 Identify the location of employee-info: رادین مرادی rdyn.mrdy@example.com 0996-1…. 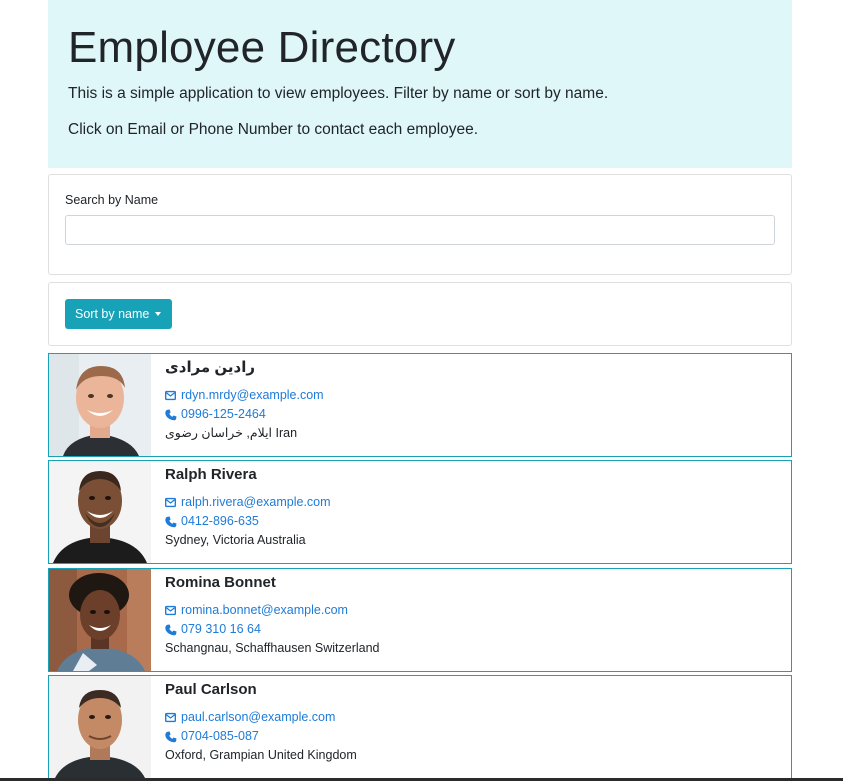
(244, 400).